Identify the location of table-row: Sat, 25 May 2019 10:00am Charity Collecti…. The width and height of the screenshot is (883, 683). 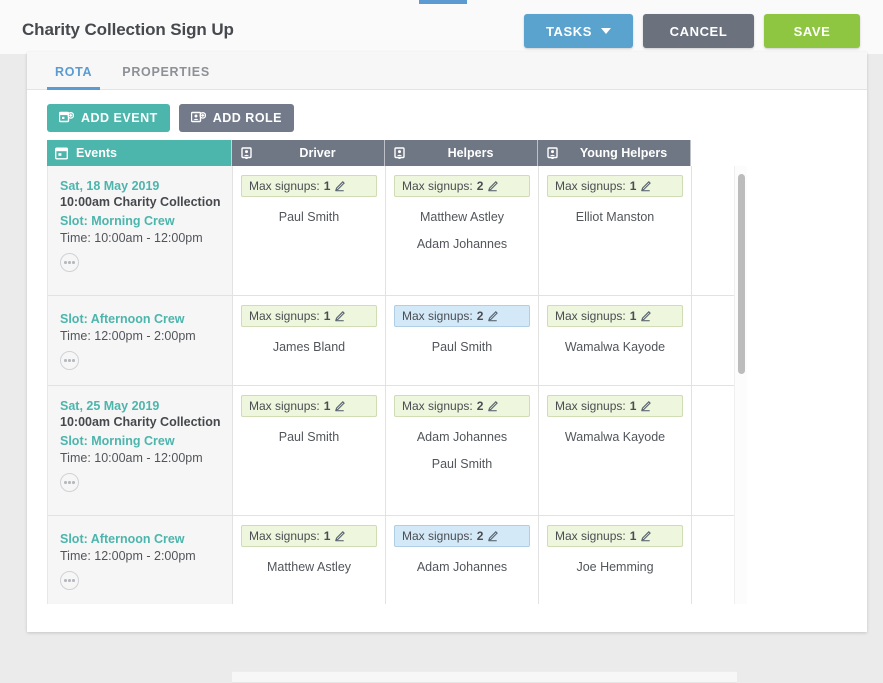
(393, 451).